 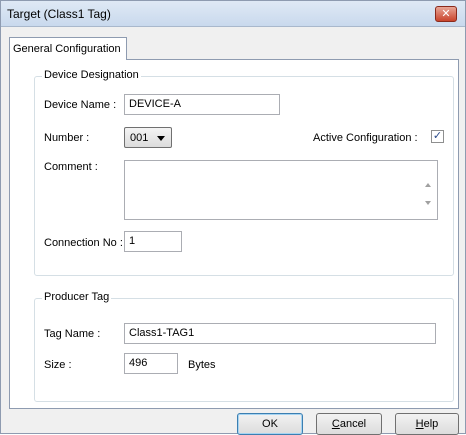 What do you see at coordinates (428, 203) in the screenshot?
I see `scroll-down-icon` at bounding box center [428, 203].